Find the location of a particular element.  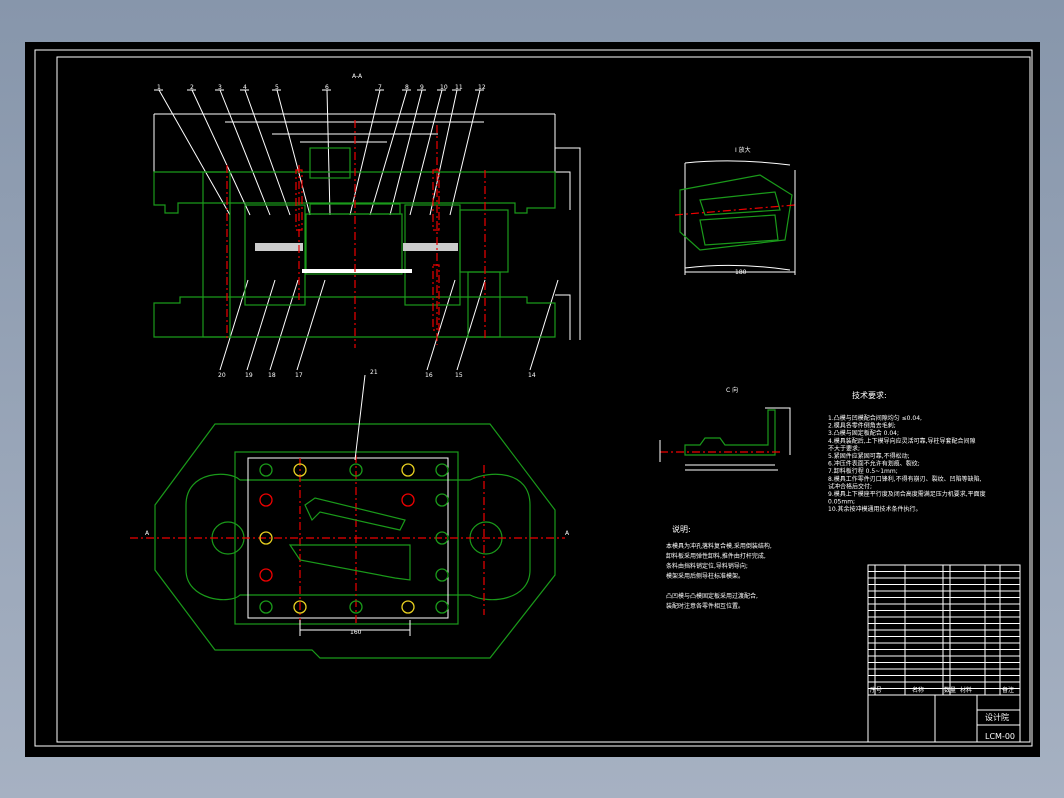

bom-header: 名称 is located at coordinates (918, 690).